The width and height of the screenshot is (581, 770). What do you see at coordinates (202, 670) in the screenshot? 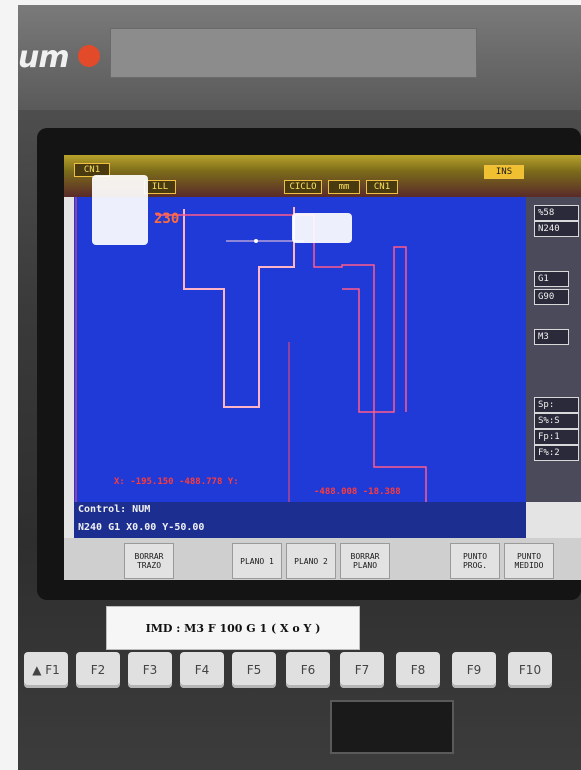
I see `fkey-f4: F4` at bounding box center [202, 670].